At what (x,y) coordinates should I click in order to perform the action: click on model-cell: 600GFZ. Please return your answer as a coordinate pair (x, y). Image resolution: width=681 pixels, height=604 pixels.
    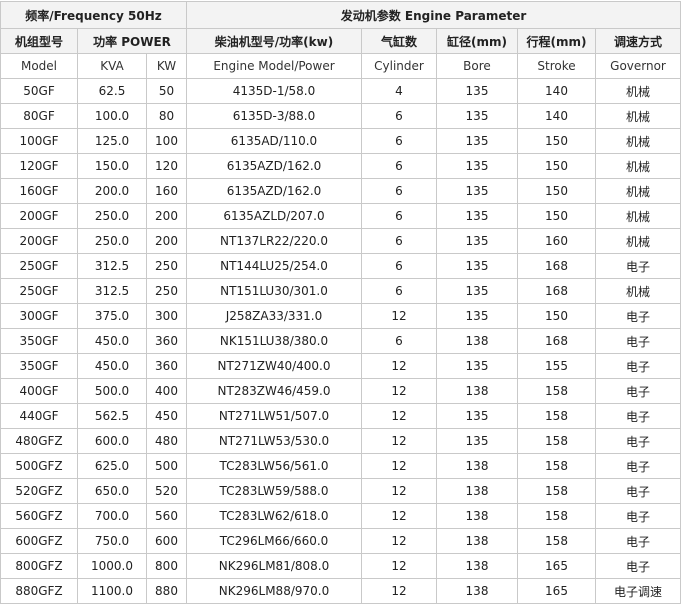
    Looking at the image, I should click on (39, 541).